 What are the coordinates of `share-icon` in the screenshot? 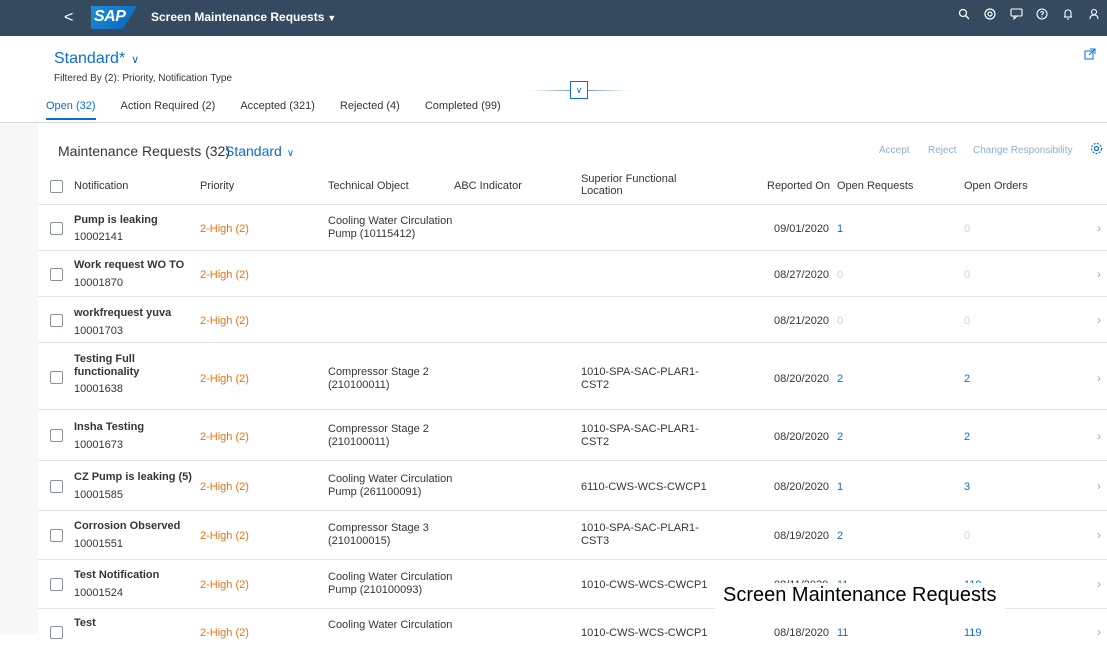 It's located at (1090, 55).